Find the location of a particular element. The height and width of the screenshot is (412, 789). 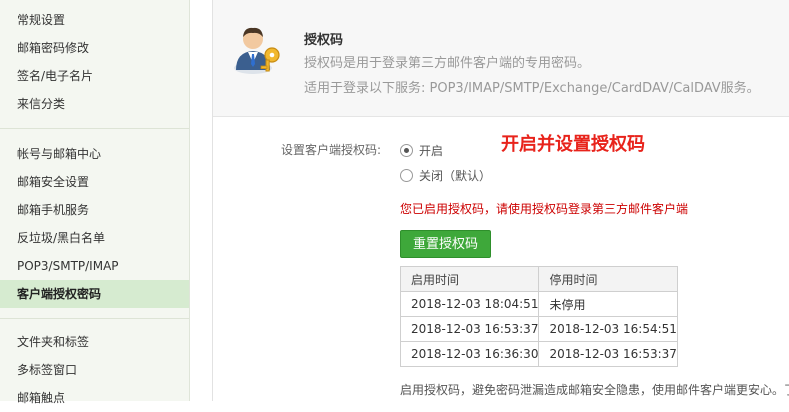

auth-code-description: 授权码是用于登录第三方邮件客户端的专用密码。 is located at coordinates (447, 63).